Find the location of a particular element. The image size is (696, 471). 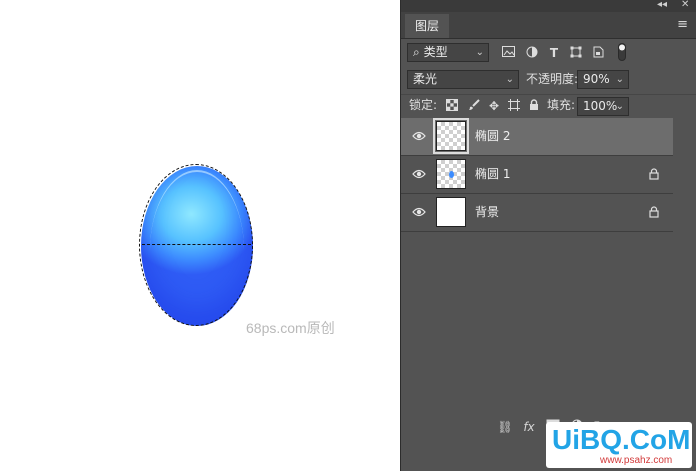

selection-marquee is located at coordinates (196, 245).